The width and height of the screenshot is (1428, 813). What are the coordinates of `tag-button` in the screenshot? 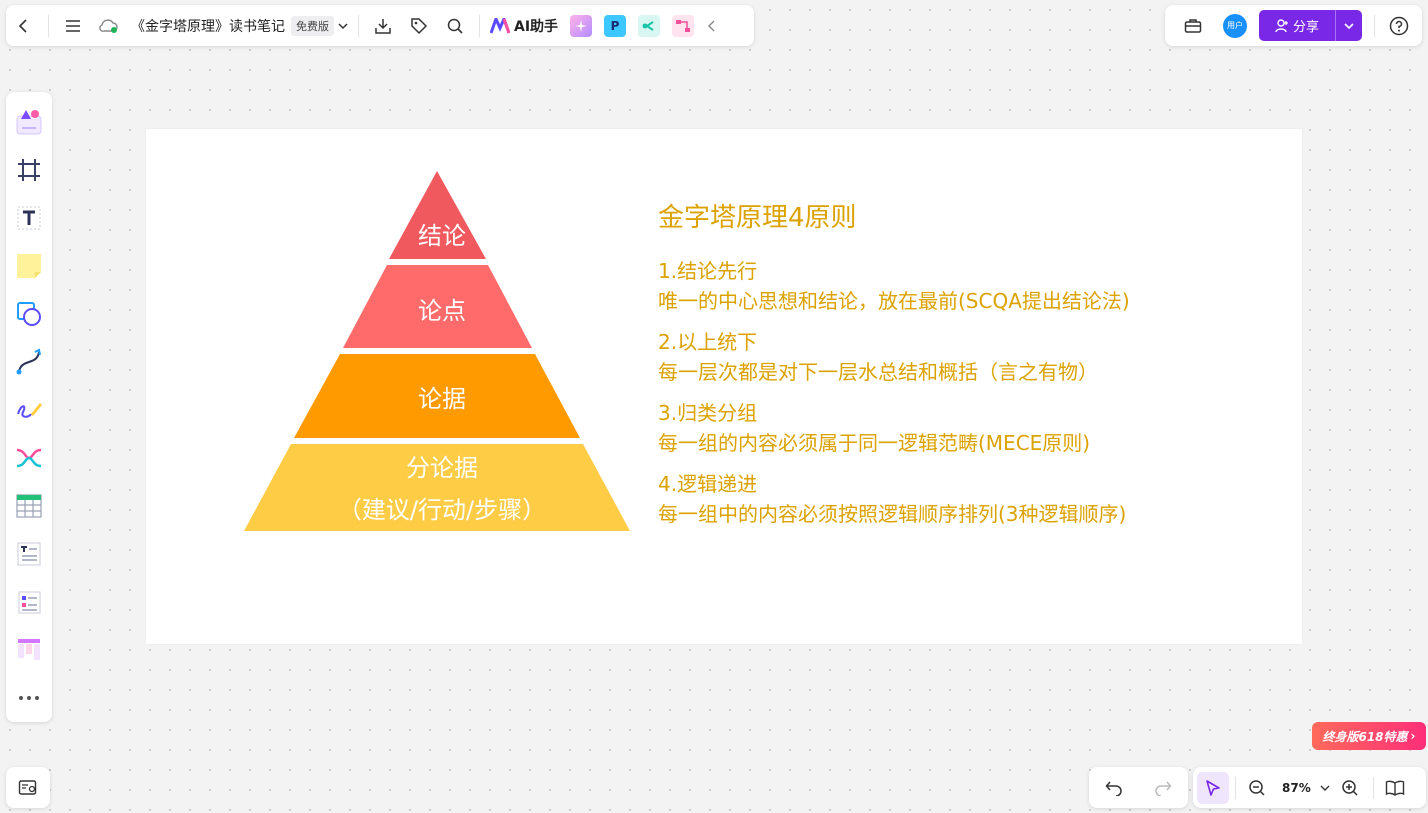 It's located at (419, 26).